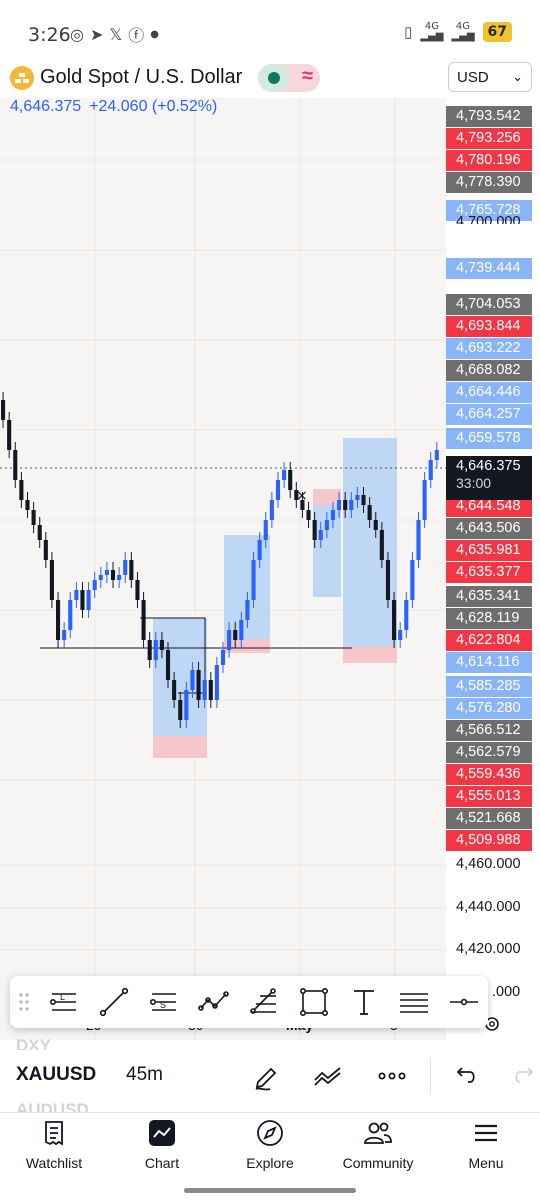  I want to click on facebook-icon: ⓕ, so click(136, 35).